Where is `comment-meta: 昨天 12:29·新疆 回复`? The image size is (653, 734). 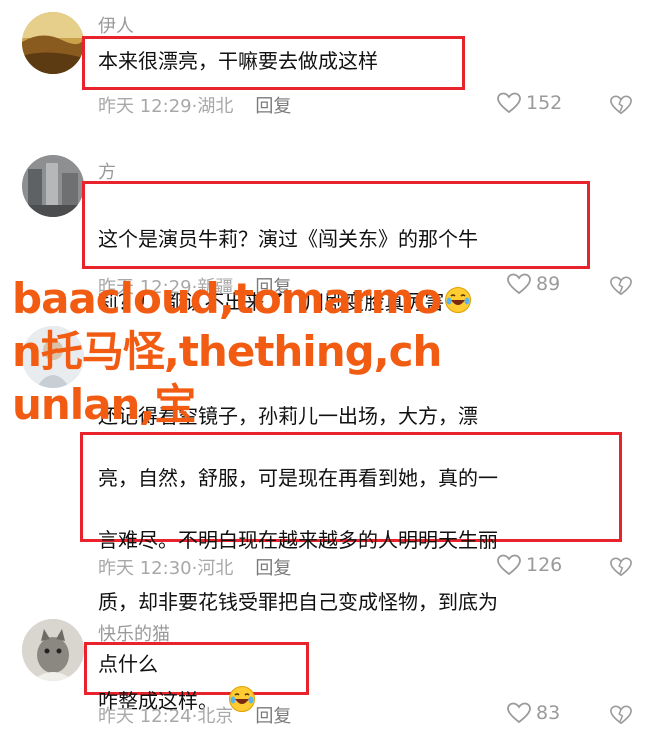 comment-meta: 昨天 12:29·新疆 回复 is located at coordinates (194, 286).